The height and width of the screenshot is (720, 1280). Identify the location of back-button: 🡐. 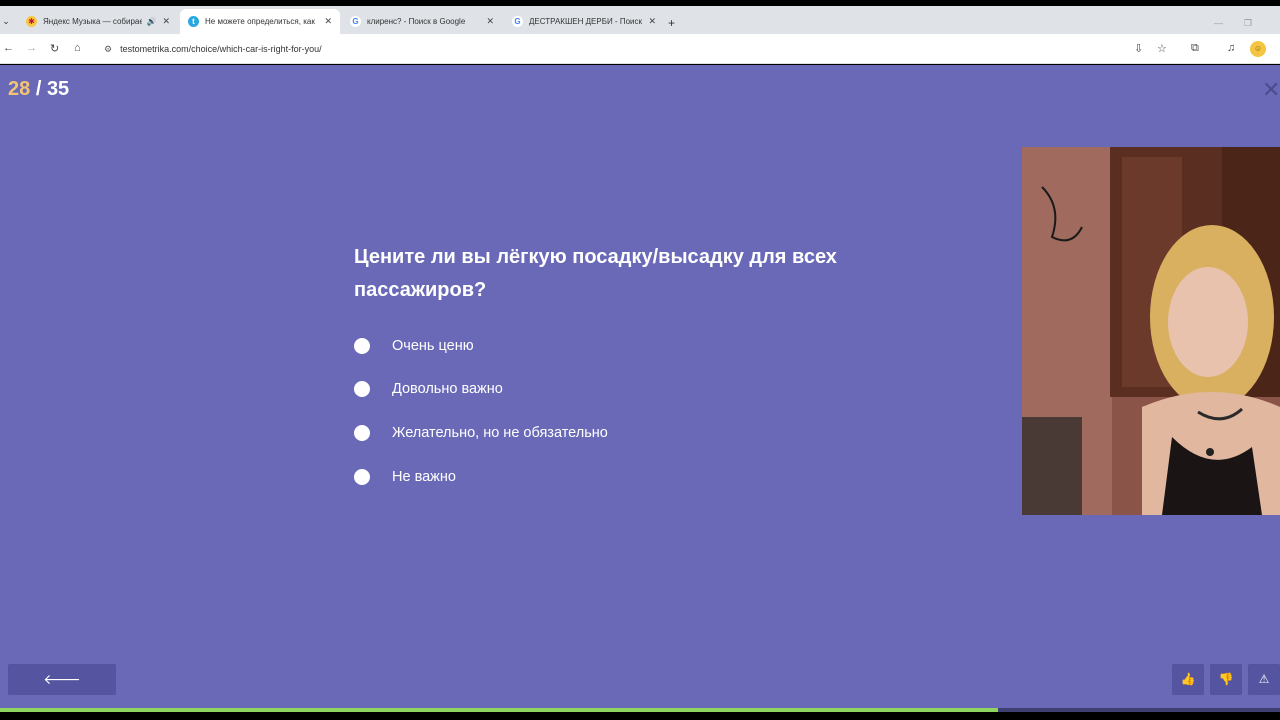
(62, 679).